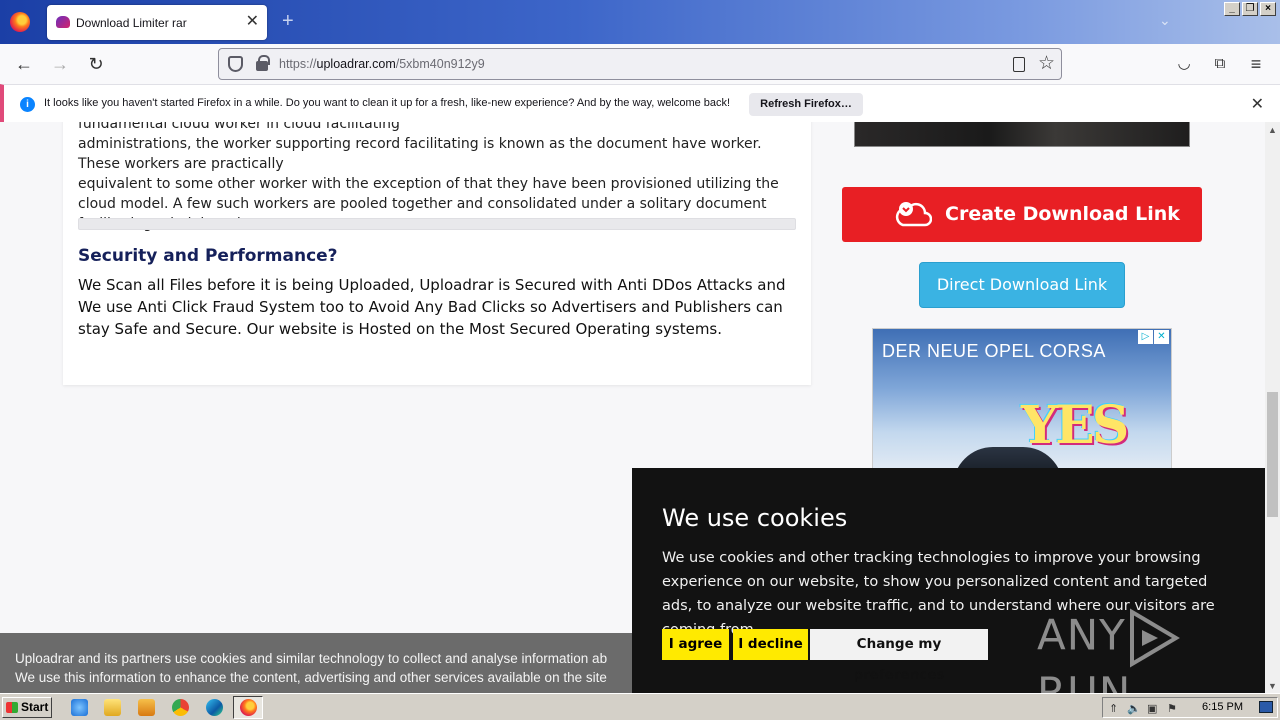  I want to click on taskbar: Start ⇑ 🔈 ▣ ⚑ 6:15 PM, so click(640, 706).